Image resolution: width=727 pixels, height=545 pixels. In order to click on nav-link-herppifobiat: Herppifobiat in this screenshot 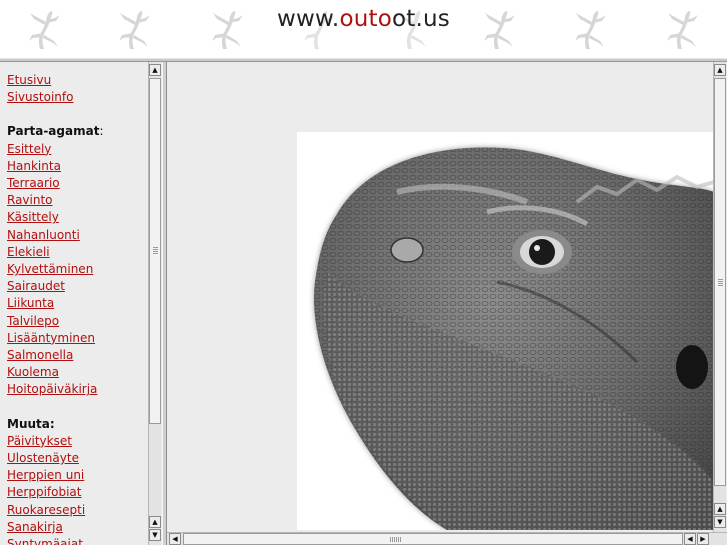, I will do `click(77, 492)`.